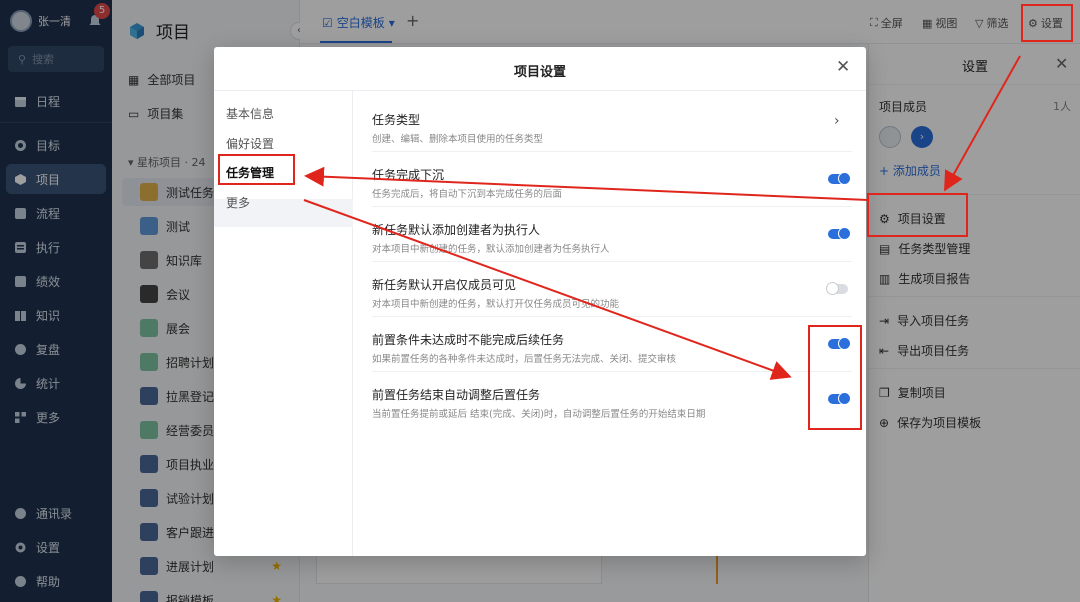 This screenshot has height=602, width=1080. Describe the element at coordinates (982, 123) in the screenshot. I see `arrow-settings-to-project-settings` at that location.